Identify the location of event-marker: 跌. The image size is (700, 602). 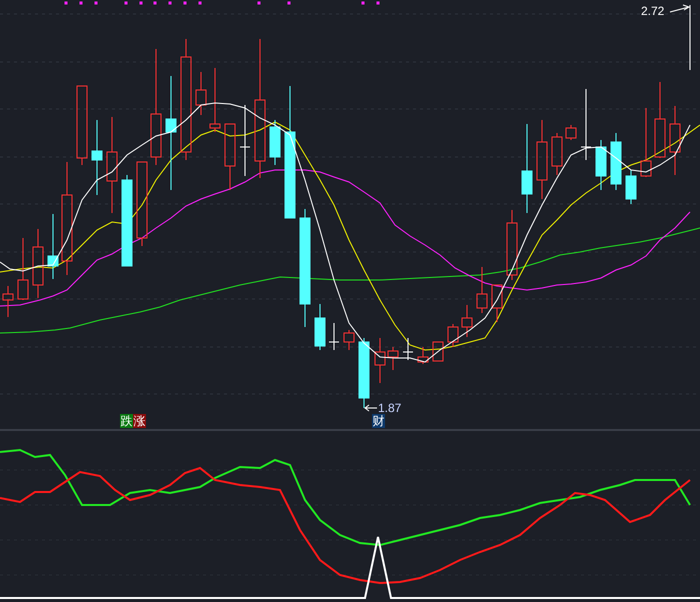
(126, 421).